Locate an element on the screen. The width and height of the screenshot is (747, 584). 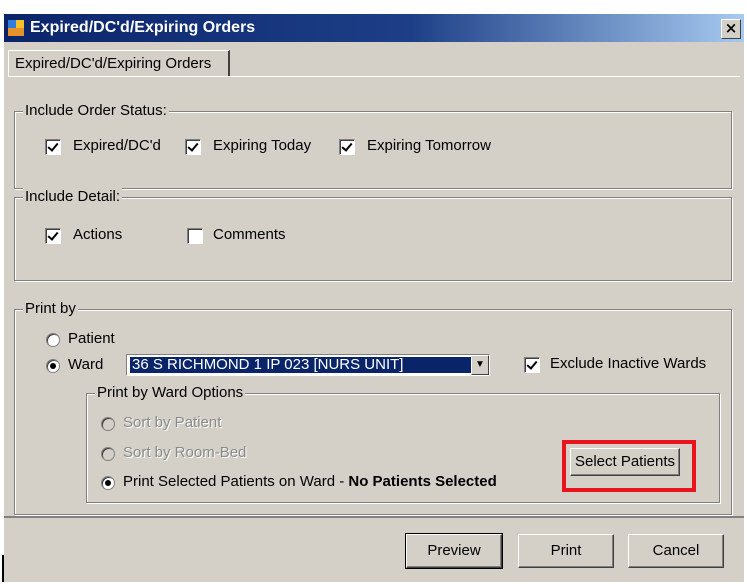
patient-radio-label: Patient is located at coordinates (91, 338).